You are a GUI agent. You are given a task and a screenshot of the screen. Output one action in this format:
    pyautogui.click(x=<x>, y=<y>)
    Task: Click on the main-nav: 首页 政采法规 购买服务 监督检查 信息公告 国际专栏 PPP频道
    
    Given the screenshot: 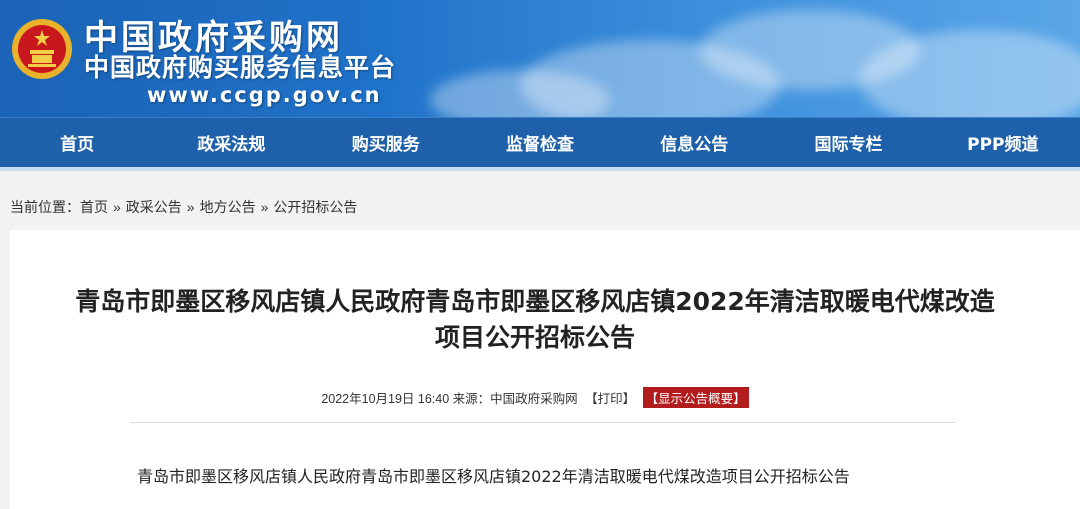 What is the action you would take?
    pyautogui.click(x=540, y=142)
    